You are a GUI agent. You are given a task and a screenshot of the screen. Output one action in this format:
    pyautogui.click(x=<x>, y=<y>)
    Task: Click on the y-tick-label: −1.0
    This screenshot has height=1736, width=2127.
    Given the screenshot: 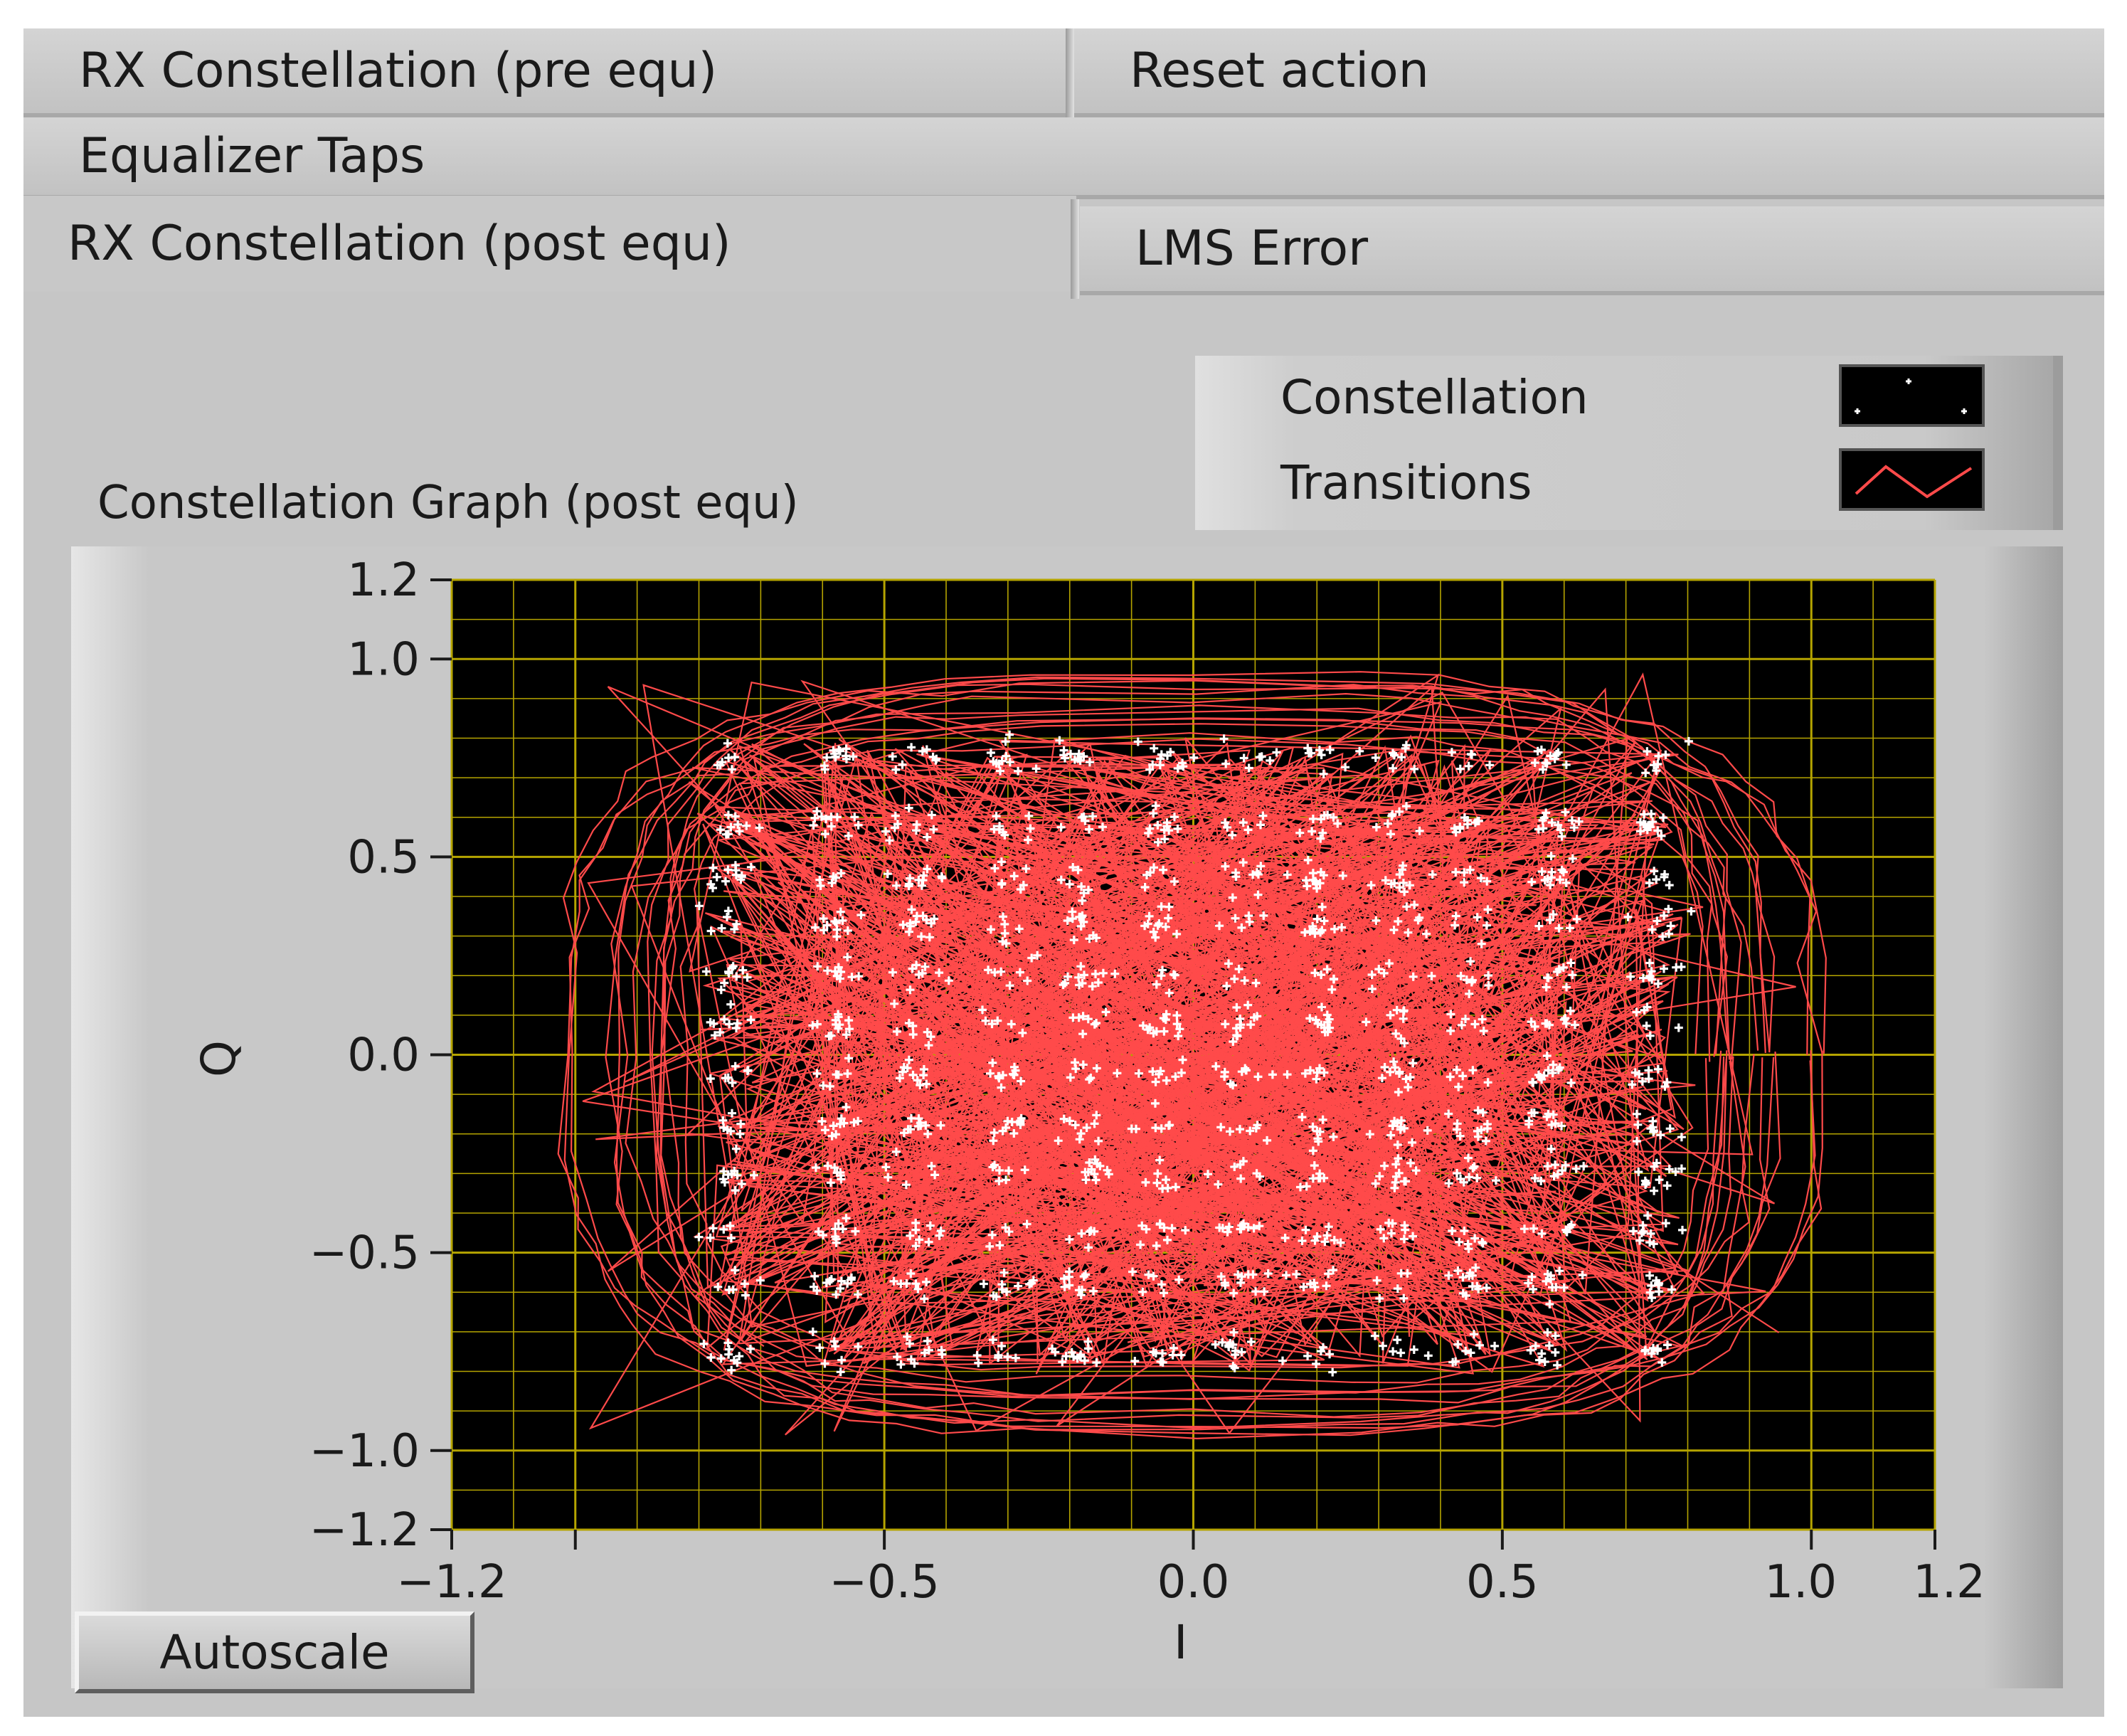 What is the action you would take?
    pyautogui.click(x=364, y=1451)
    